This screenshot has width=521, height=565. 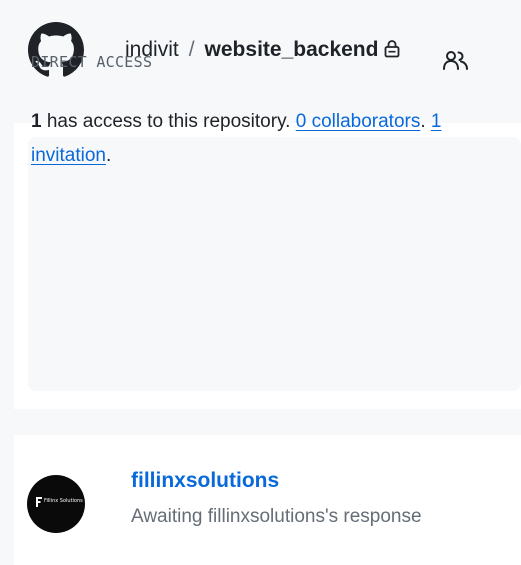 I want to click on access-summary-end: ., so click(x=109, y=155).